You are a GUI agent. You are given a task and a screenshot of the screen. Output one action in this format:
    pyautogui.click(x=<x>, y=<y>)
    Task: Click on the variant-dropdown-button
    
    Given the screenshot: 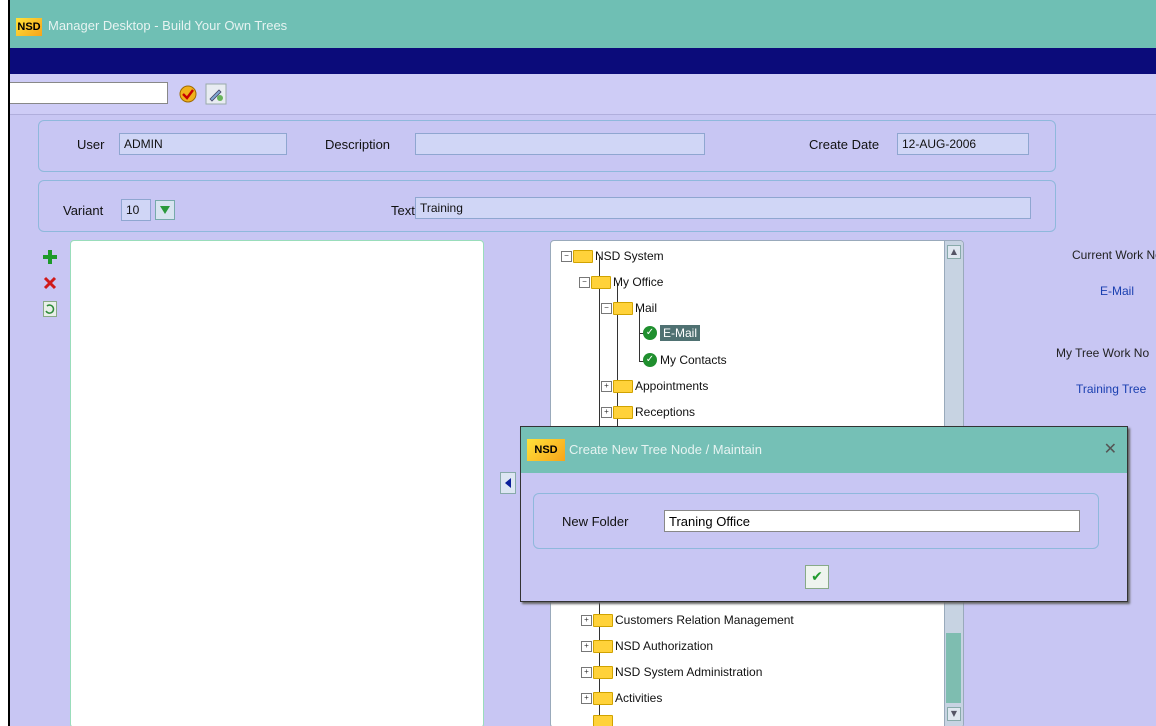 What is the action you would take?
    pyautogui.click(x=165, y=210)
    